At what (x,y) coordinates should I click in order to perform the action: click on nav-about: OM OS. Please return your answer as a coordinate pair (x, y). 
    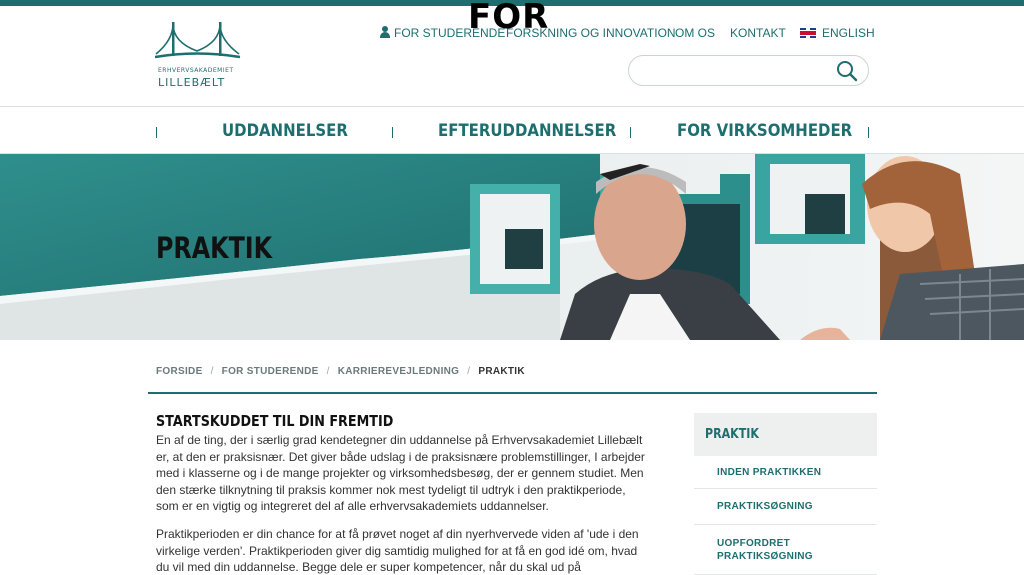
    Looking at the image, I should click on (695, 33).